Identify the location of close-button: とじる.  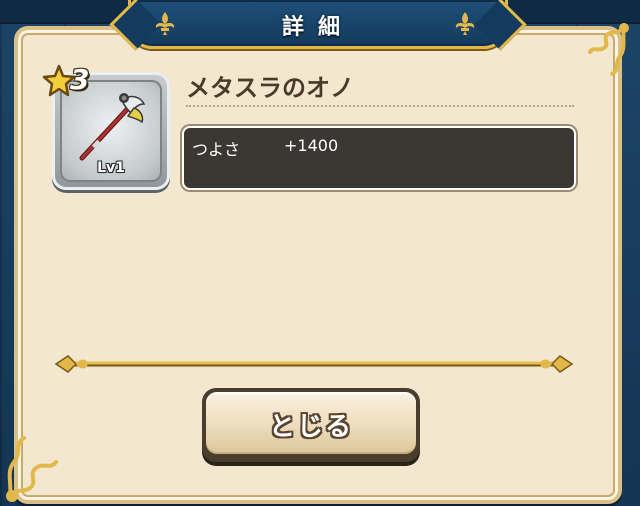
(311, 425).